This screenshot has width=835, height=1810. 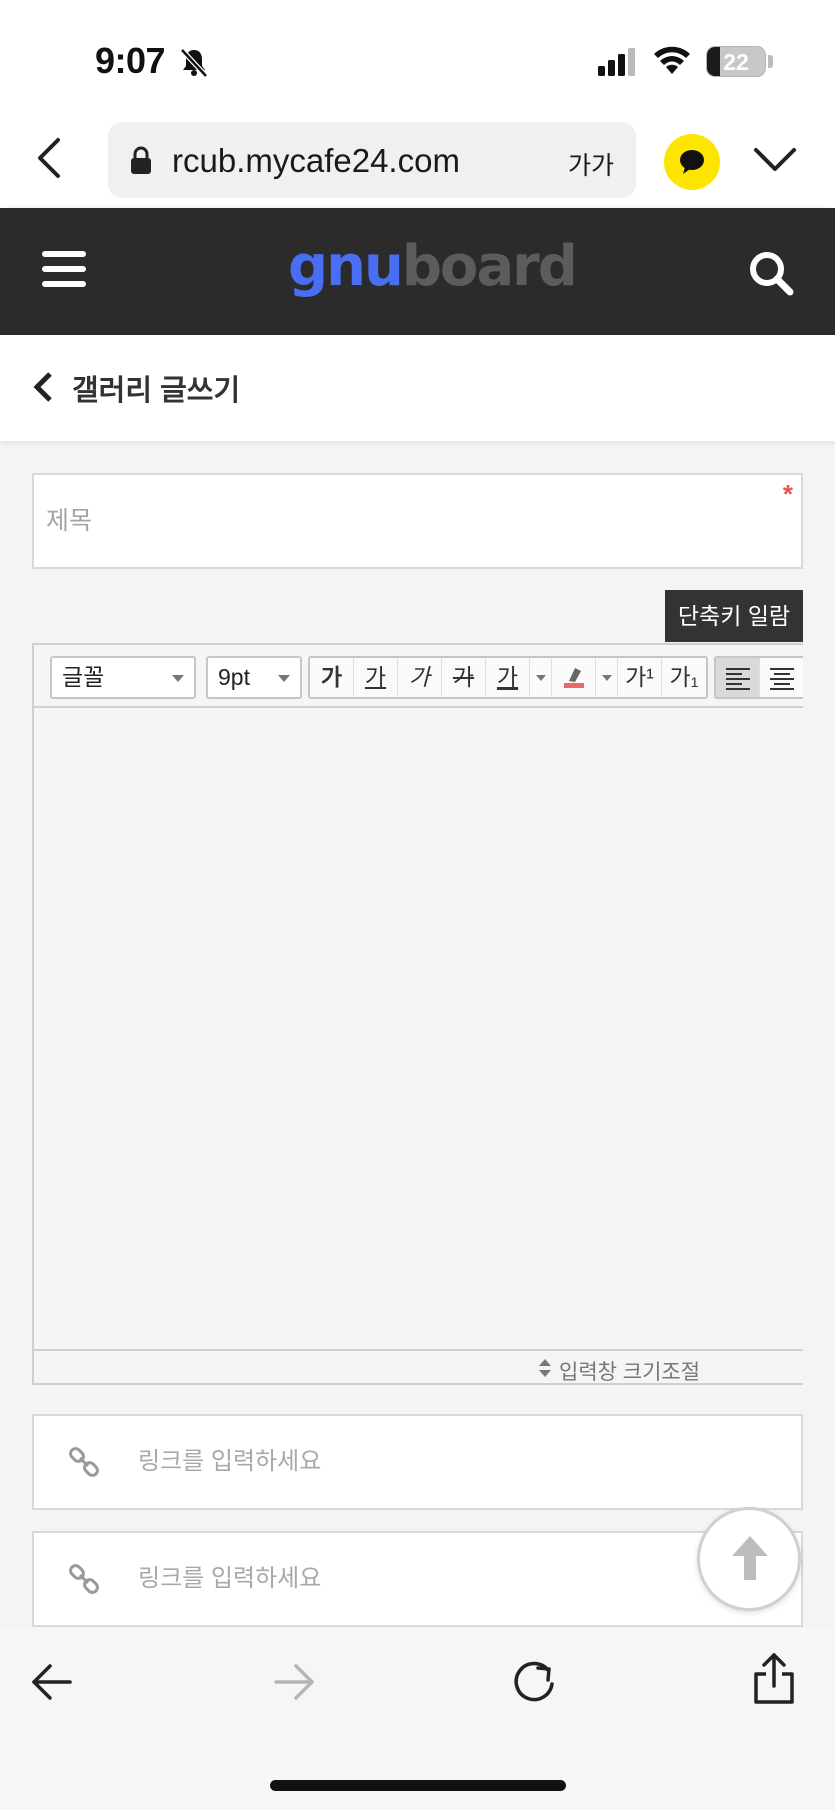 What do you see at coordinates (418, 1785) in the screenshot?
I see `home-indicator` at bounding box center [418, 1785].